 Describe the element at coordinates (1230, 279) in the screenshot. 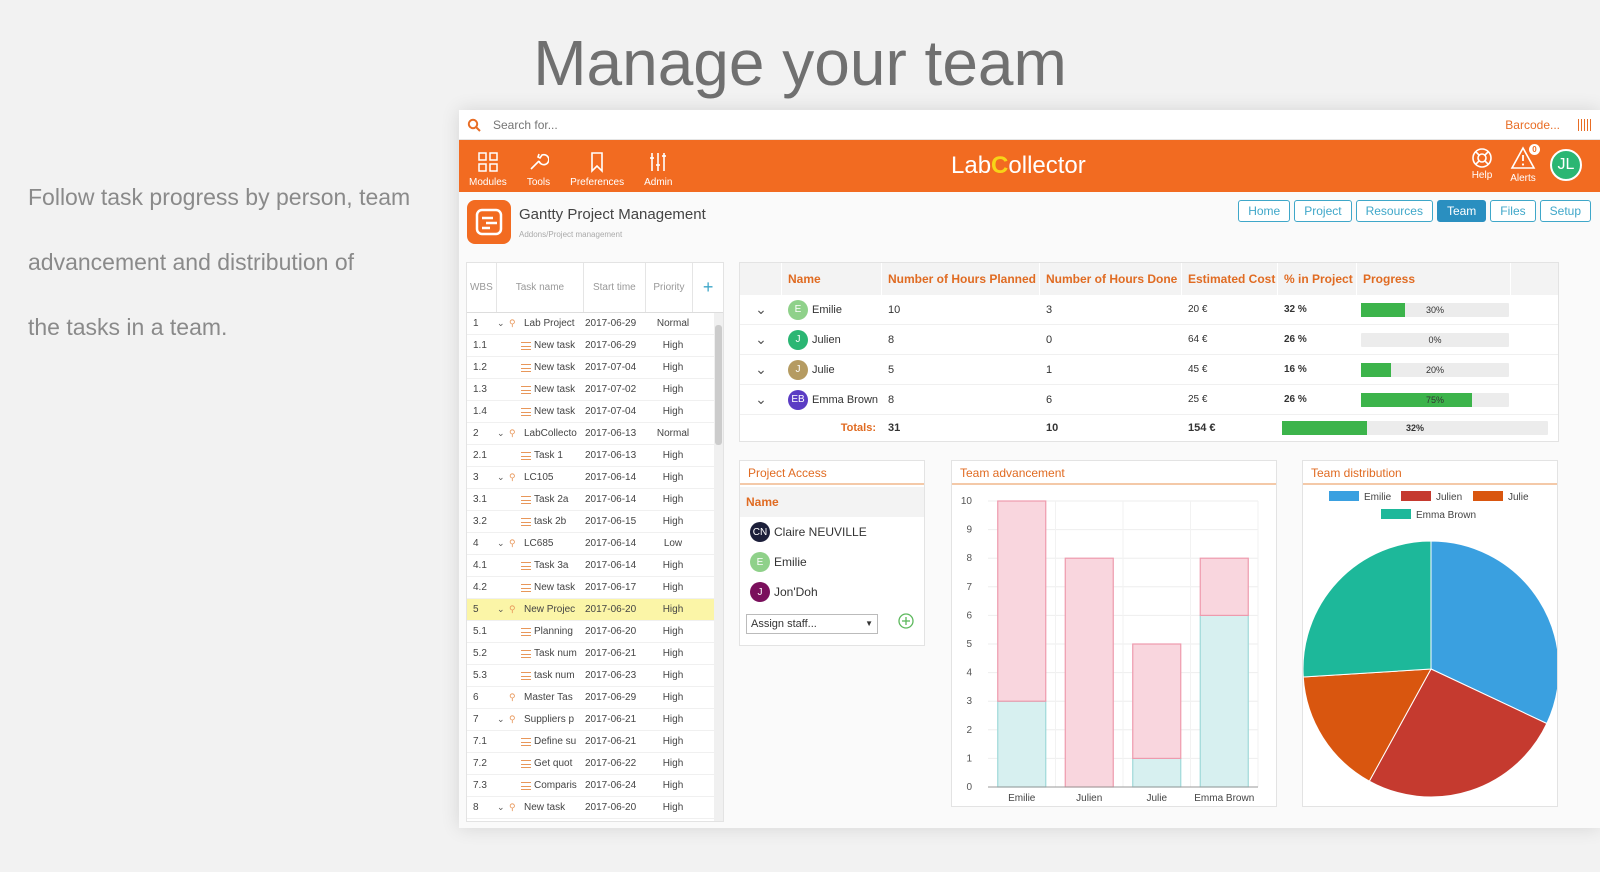

I see `col-estimated-cost: Estimated Cost` at that location.